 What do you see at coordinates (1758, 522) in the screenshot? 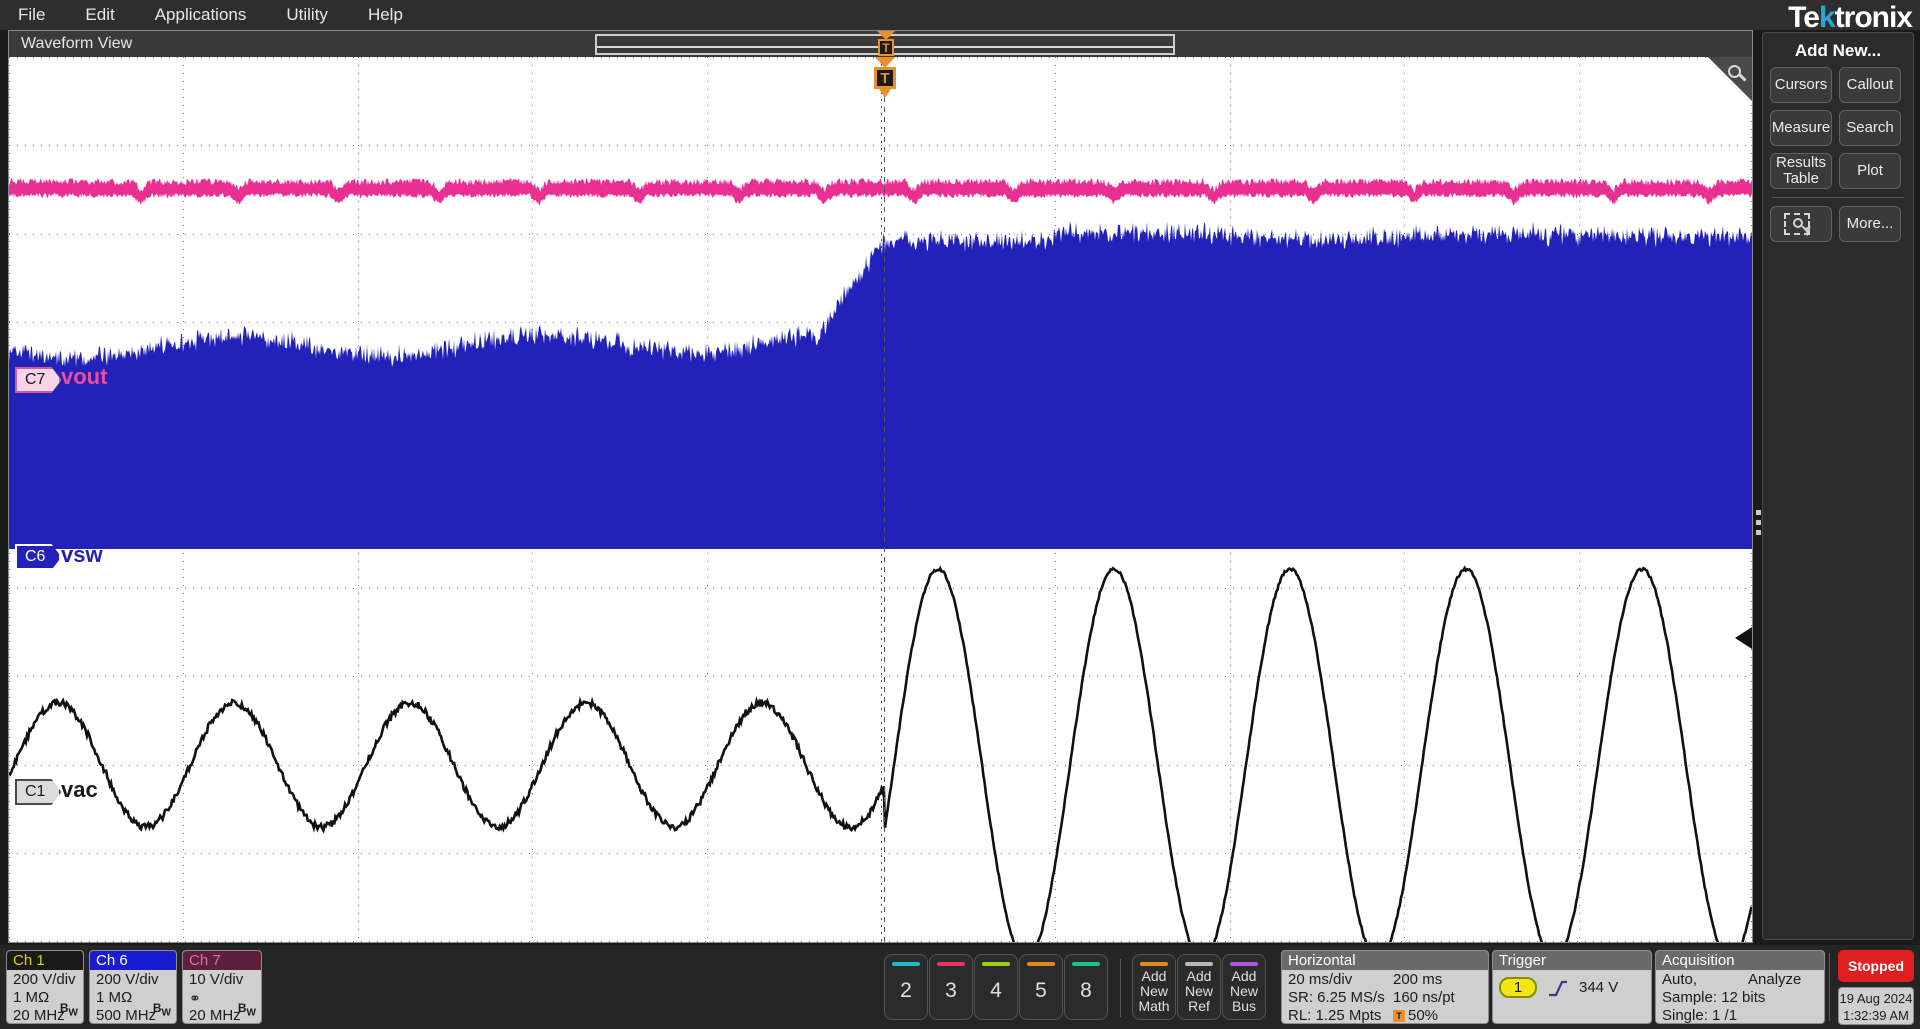
I see `panel-drag-handle` at bounding box center [1758, 522].